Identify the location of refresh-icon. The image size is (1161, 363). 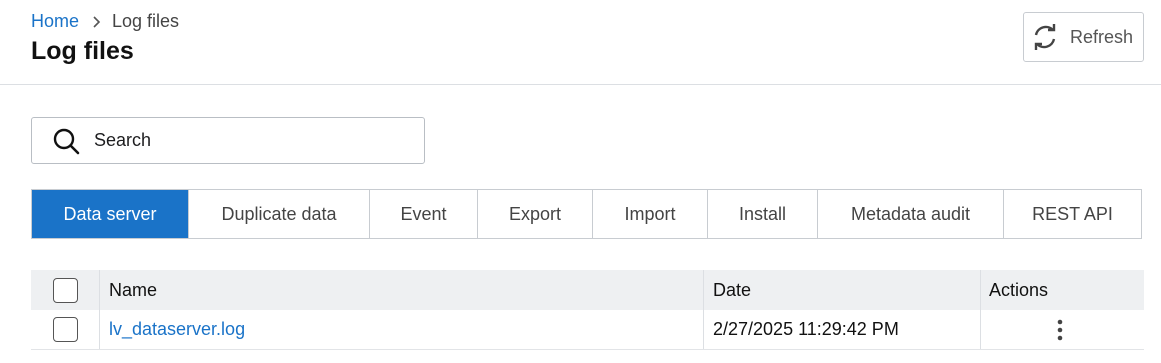
(1045, 37).